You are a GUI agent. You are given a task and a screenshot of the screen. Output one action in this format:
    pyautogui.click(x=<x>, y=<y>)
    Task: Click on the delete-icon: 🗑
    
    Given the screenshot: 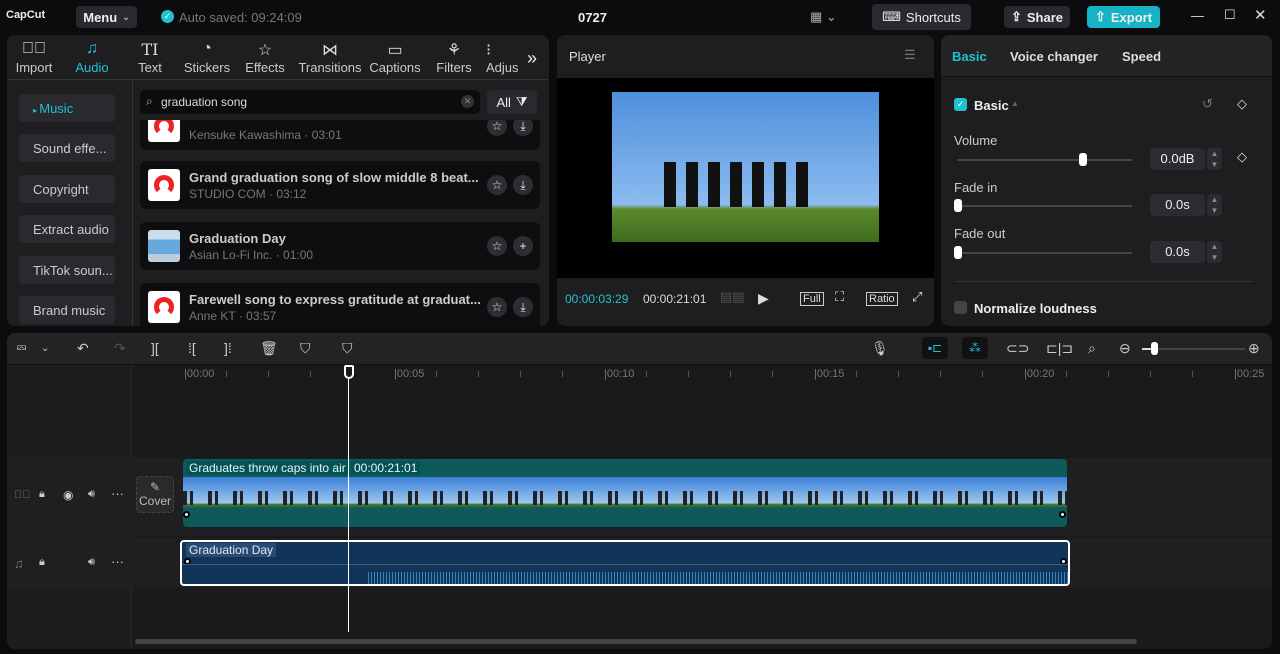 What is the action you would take?
    pyautogui.click(x=269, y=348)
    